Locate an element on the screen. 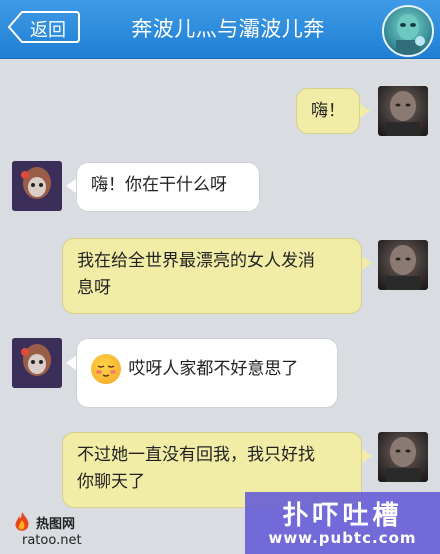 The image size is (440, 554). message-text-line: 息呀 is located at coordinates (94, 288).